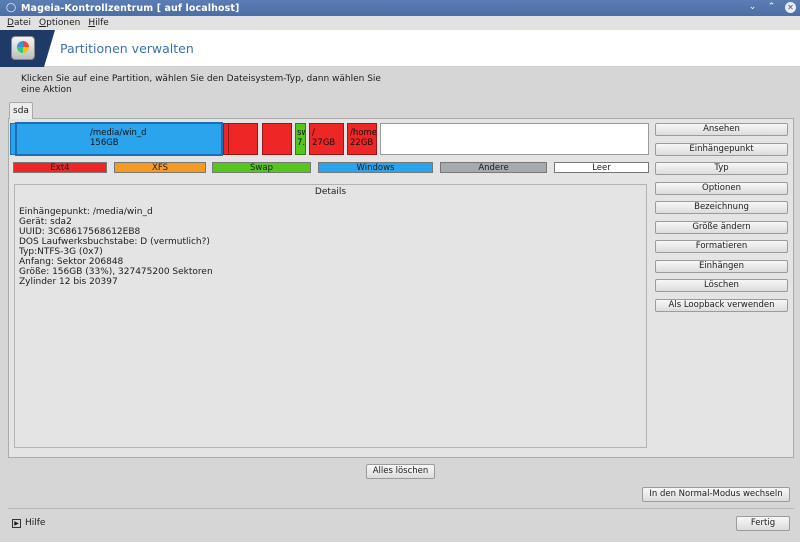  Describe the element at coordinates (400, 471) in the screenshot. I see `clear-all-button: Alles löschen` at that location.